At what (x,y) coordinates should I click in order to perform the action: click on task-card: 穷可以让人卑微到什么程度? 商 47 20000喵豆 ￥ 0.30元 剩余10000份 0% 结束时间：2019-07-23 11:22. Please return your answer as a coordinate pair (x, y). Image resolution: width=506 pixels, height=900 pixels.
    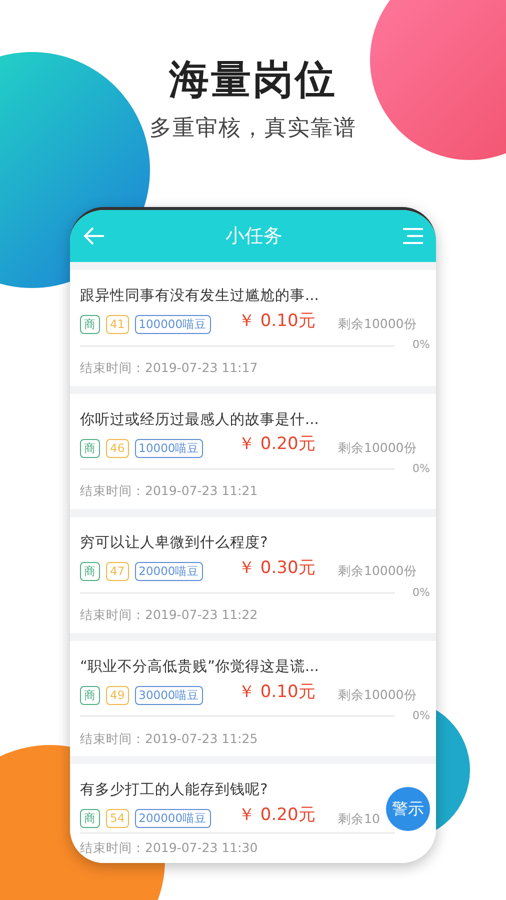
    Looking at the image, I should click on (253, 575).